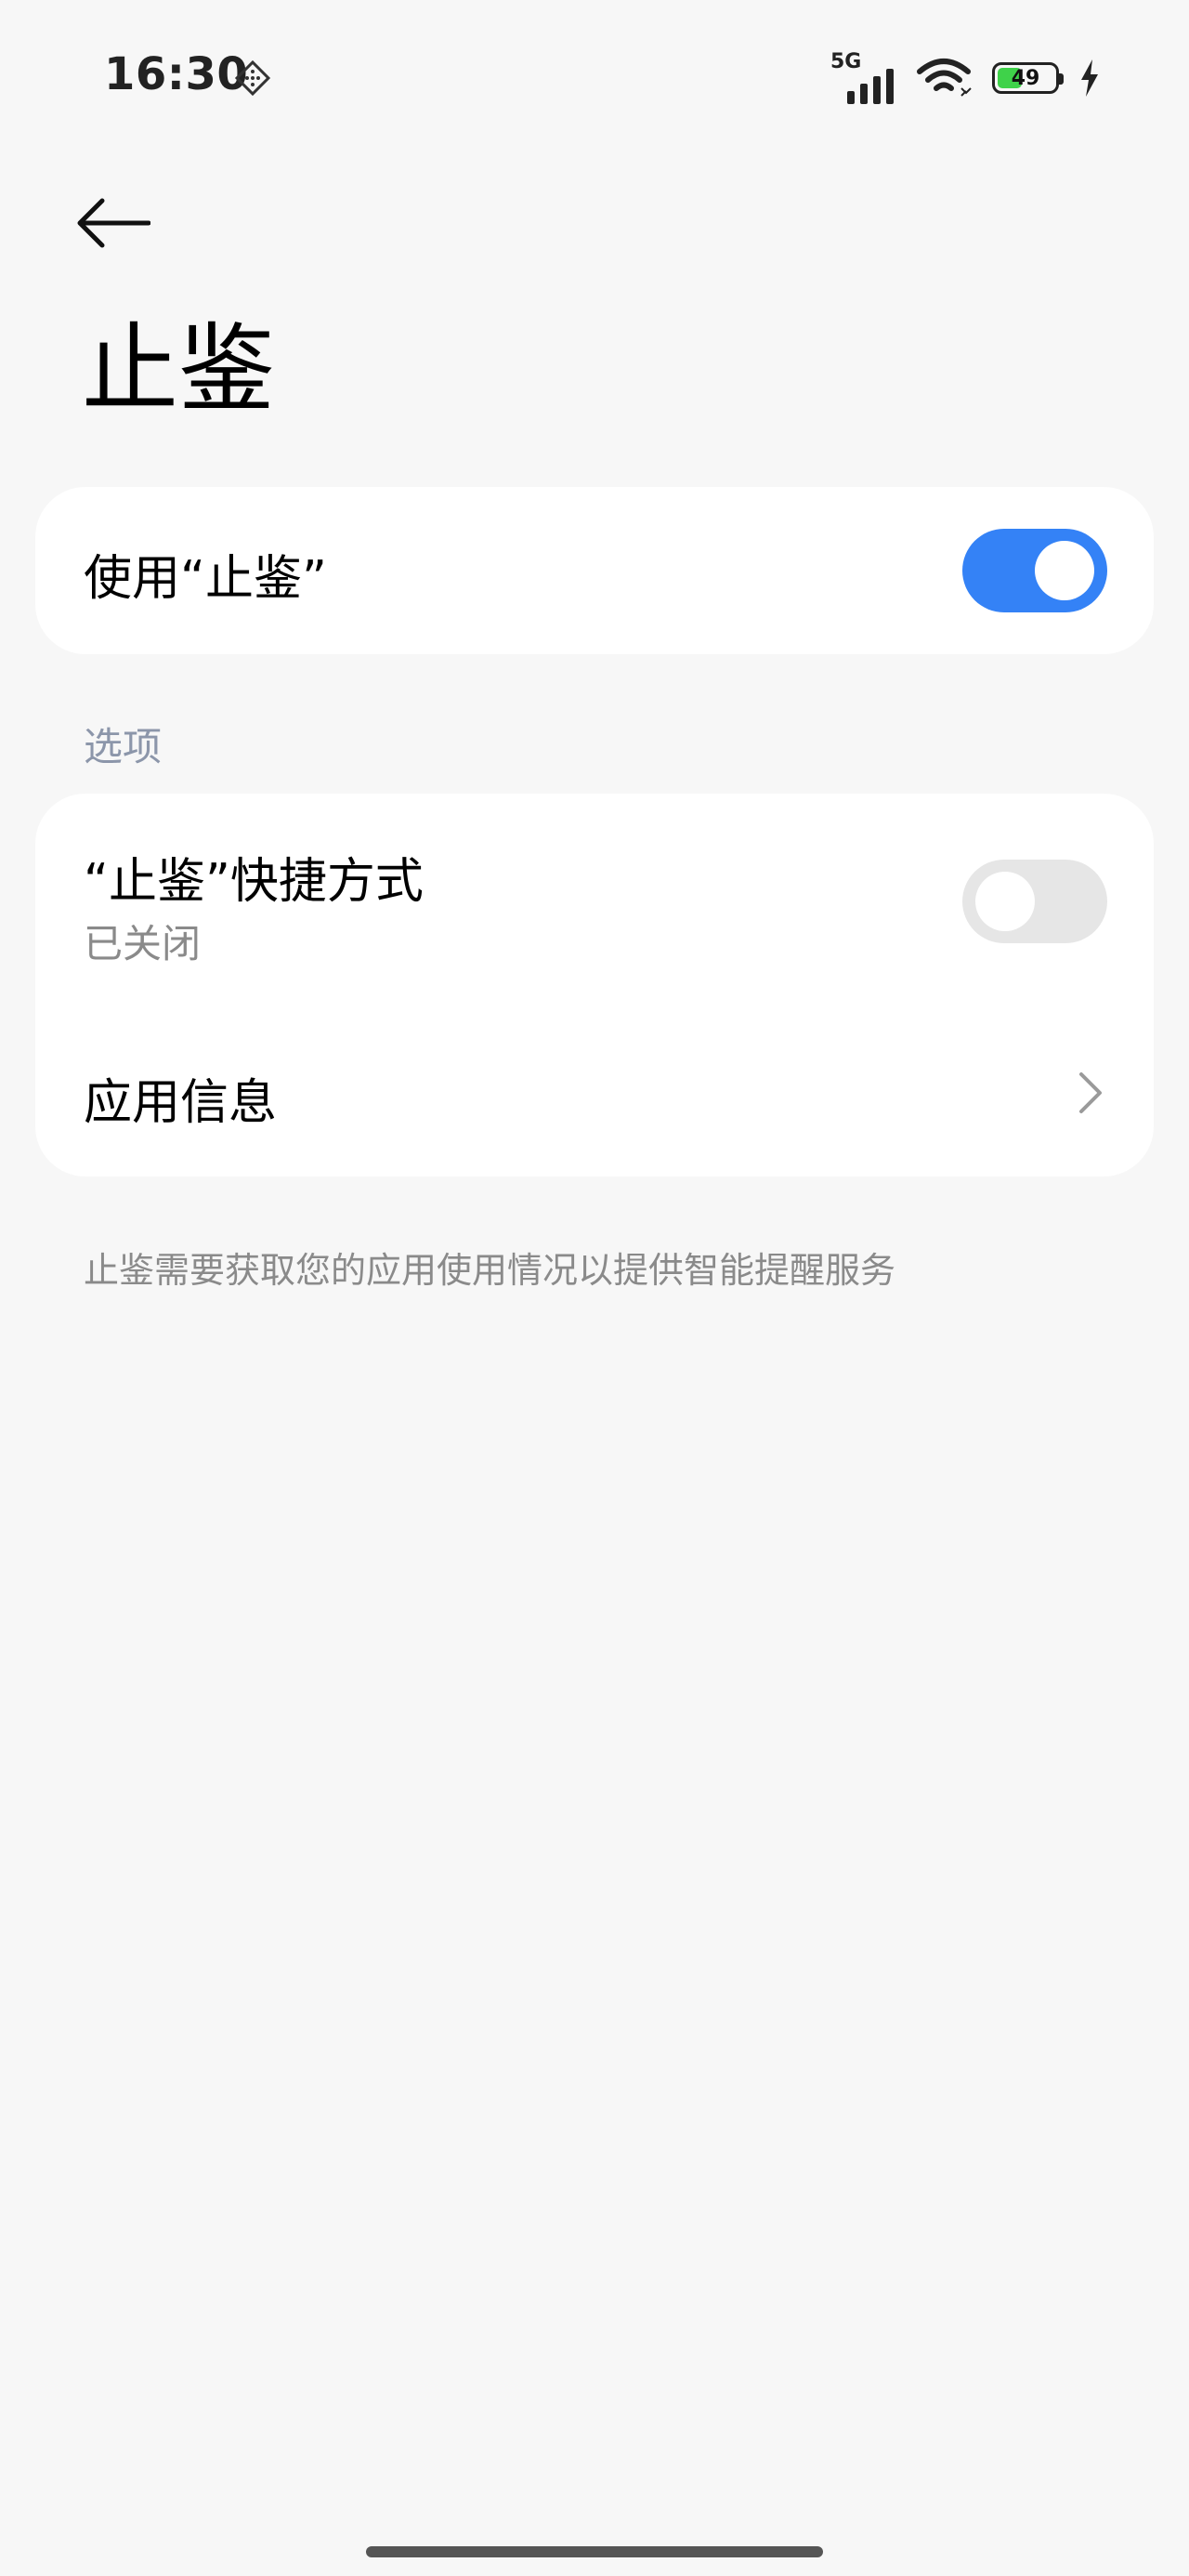 This screenshot has height=2576, width=1189. What do you see at coordinates (254, 882) in the screenshot?
I see `shortcut-label: “止鉴”快捷方式` at bounding box center [254, 882].